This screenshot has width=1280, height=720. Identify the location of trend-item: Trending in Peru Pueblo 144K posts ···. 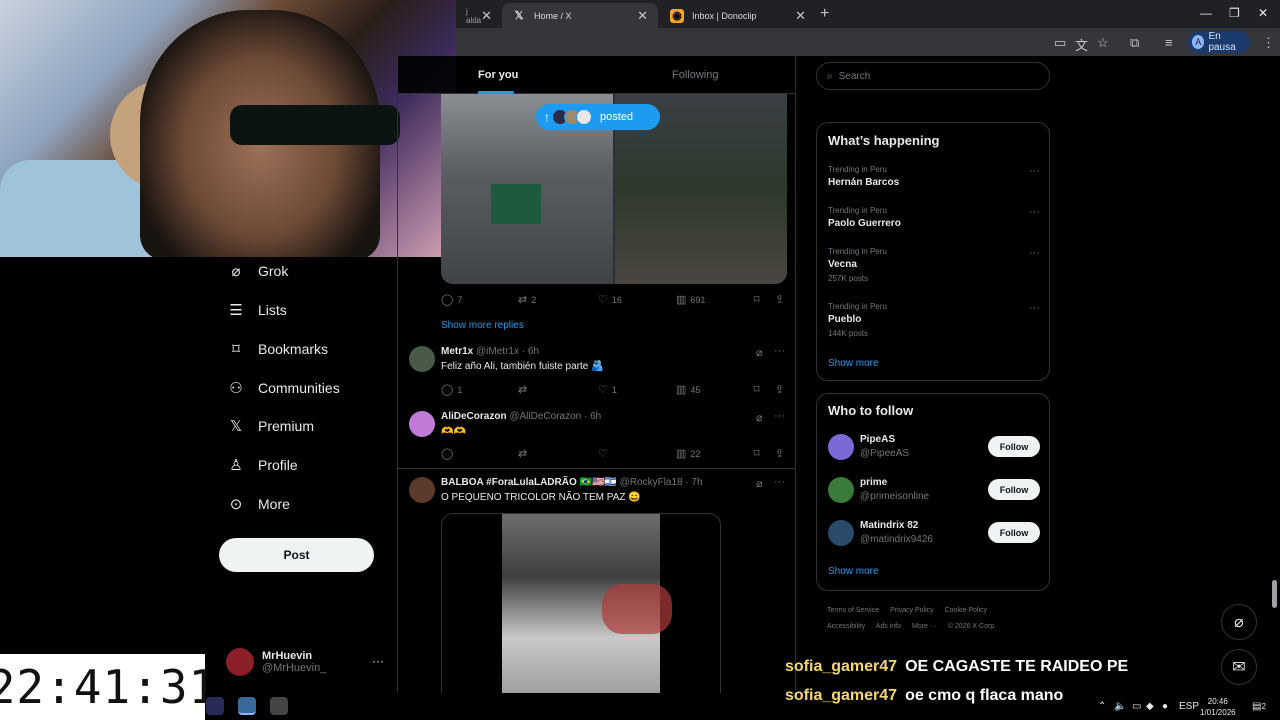
(934, 320).